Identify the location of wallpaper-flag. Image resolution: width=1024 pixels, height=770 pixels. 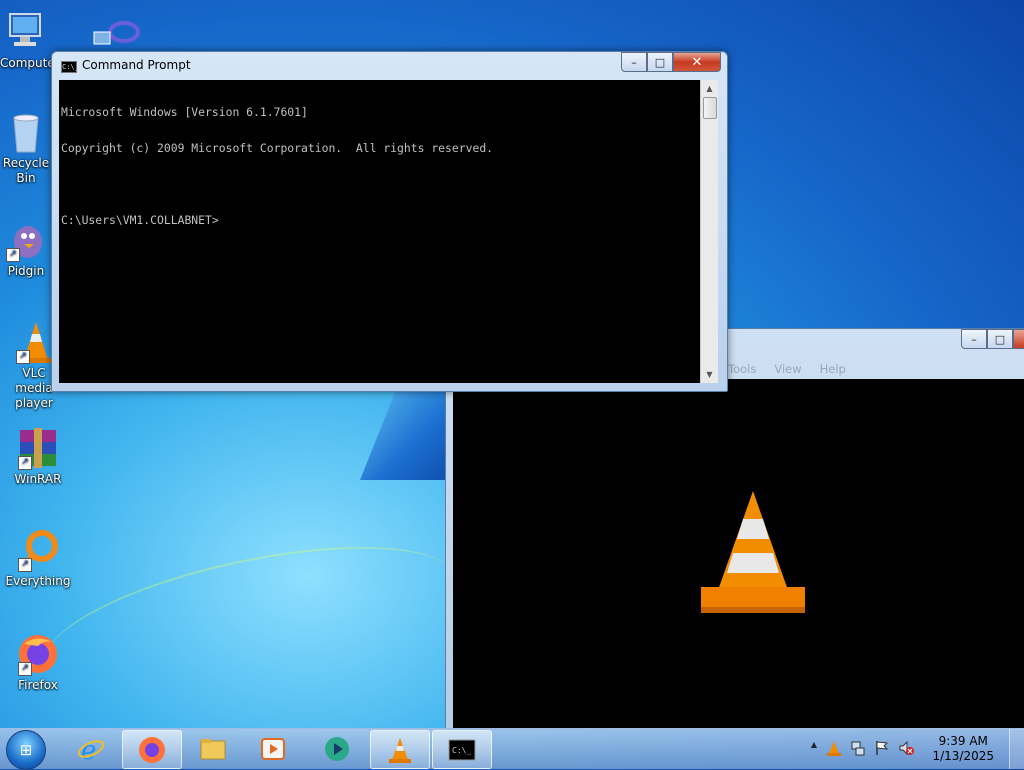
(405, 435).